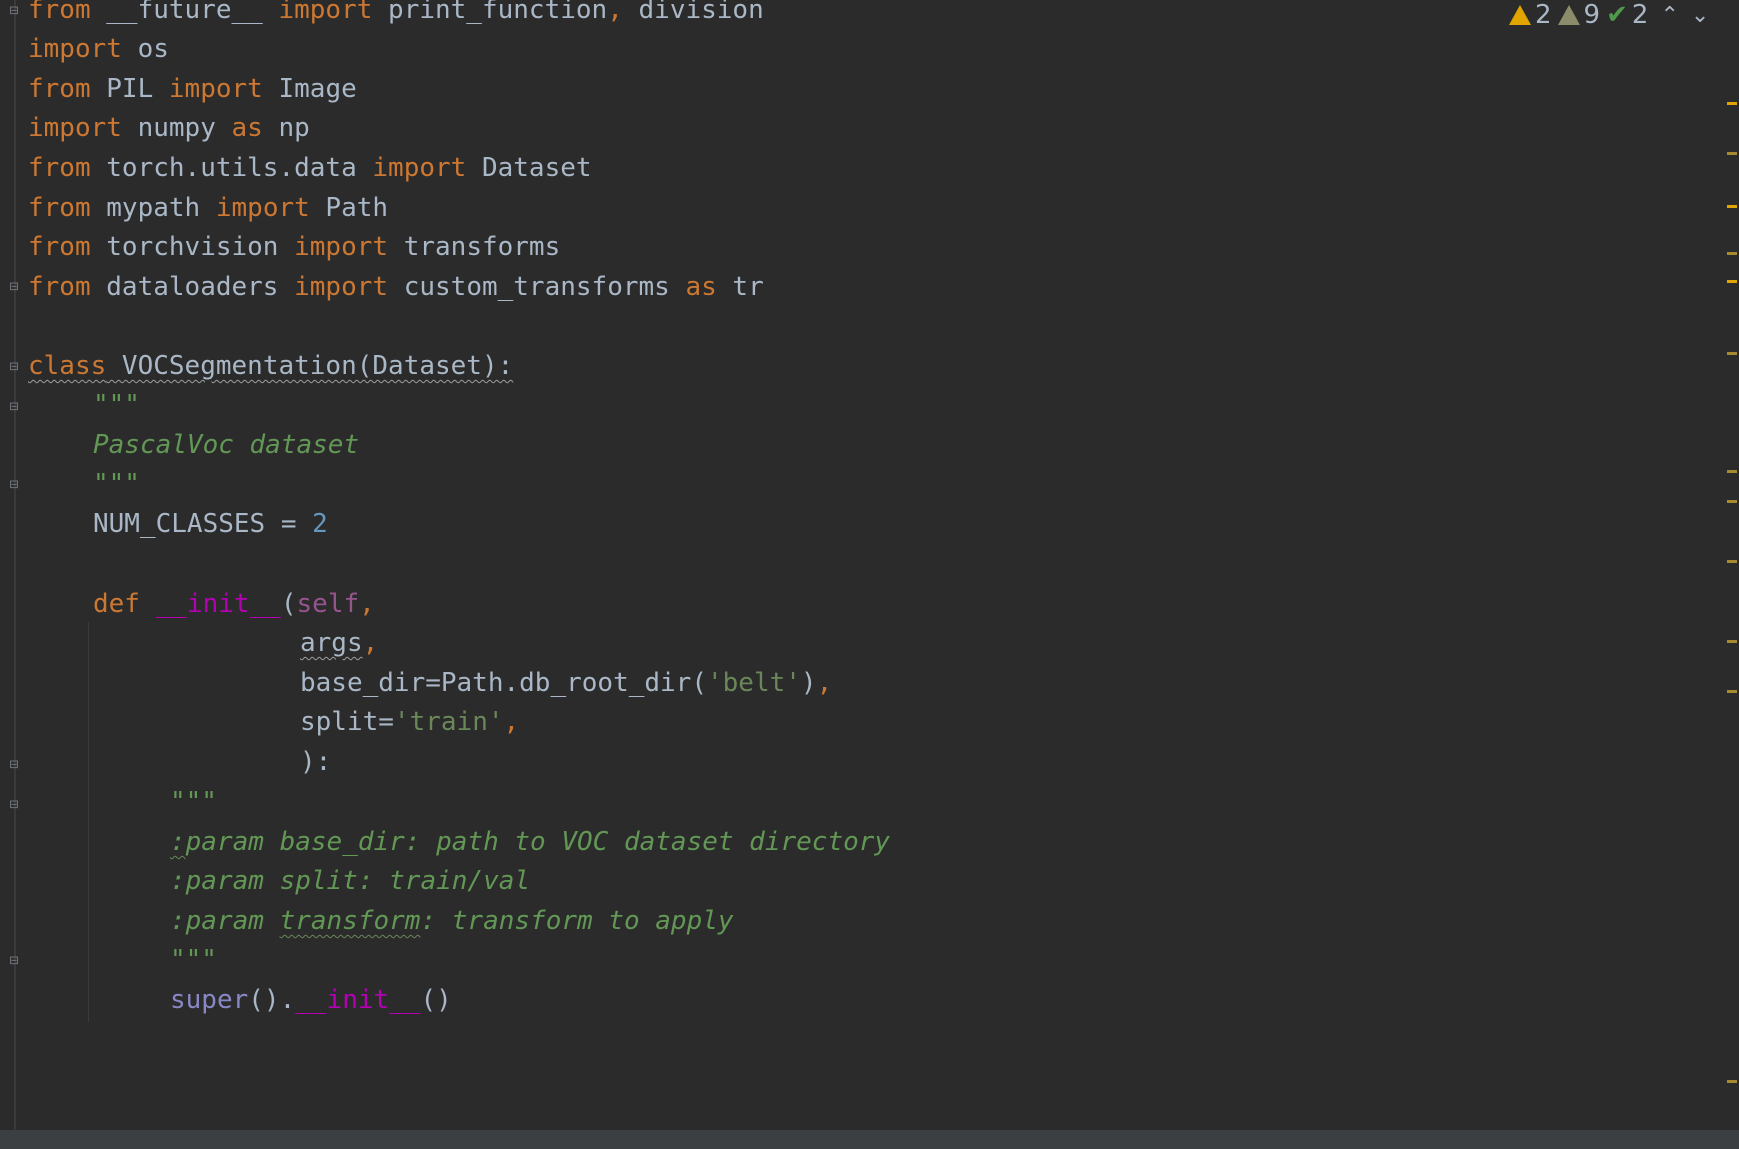  I want to click on code-line: PascalVoc dataset, so click(226, 445).